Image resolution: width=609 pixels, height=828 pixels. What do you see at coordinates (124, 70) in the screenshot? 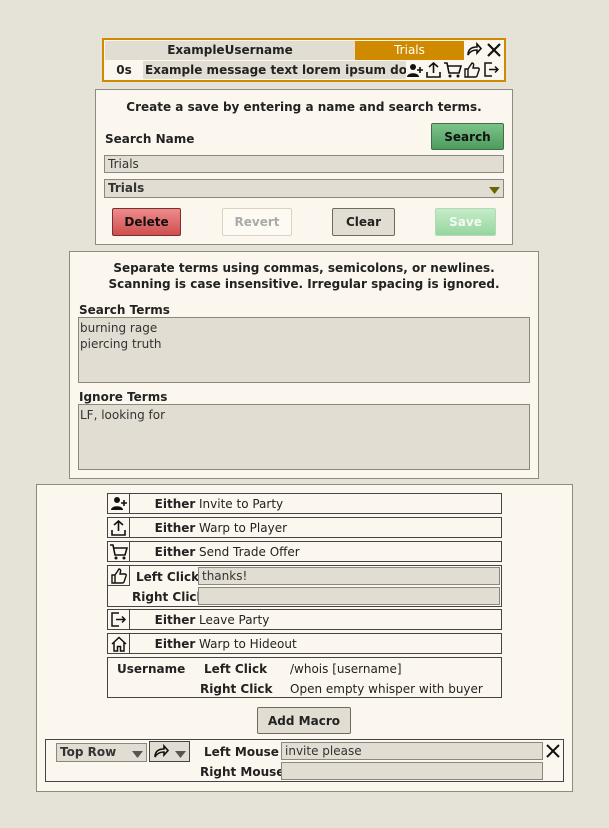
I see `overlay-time: 0s` at bounding box center [124, 70].